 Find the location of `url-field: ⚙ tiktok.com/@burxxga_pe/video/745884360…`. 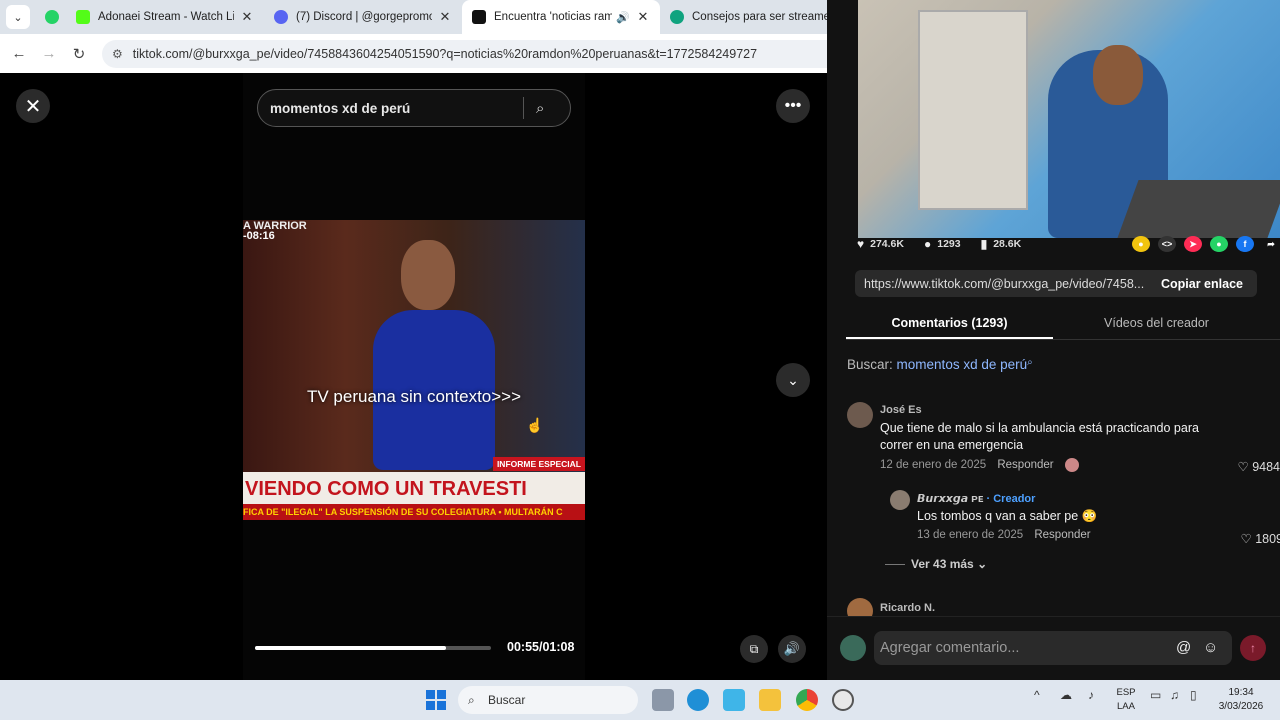

url-field: ⚙ tiktok.com/@burxxga_pe/video/745884360… is located at coordinates (477, 53).